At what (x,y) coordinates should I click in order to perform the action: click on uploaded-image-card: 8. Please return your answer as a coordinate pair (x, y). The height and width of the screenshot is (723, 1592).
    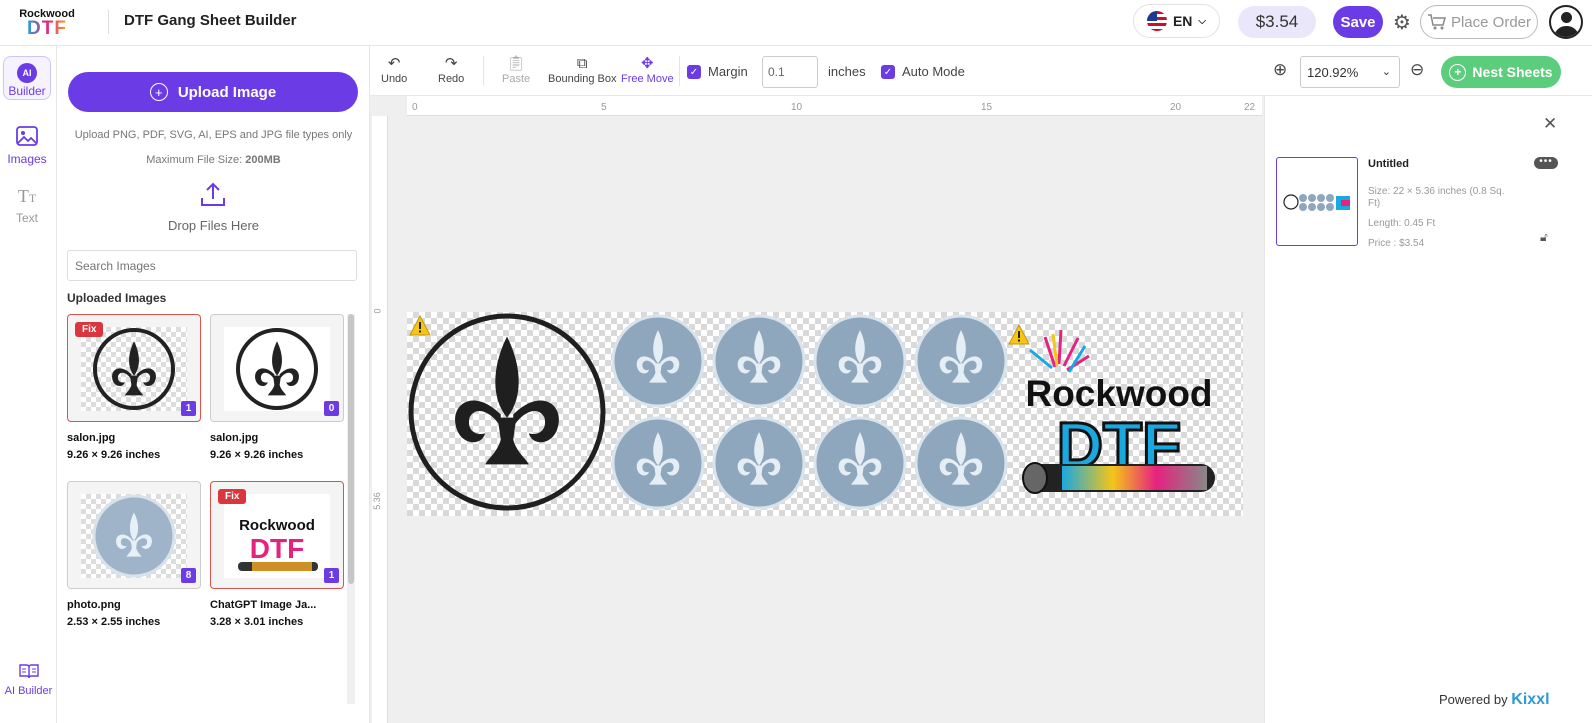
    Looking at the image, I should click on (134, 535).